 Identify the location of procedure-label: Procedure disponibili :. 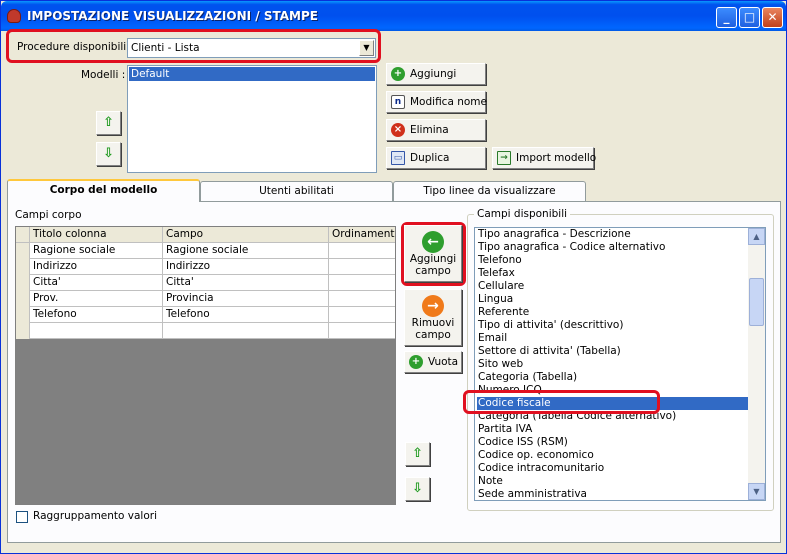
(75, 47).